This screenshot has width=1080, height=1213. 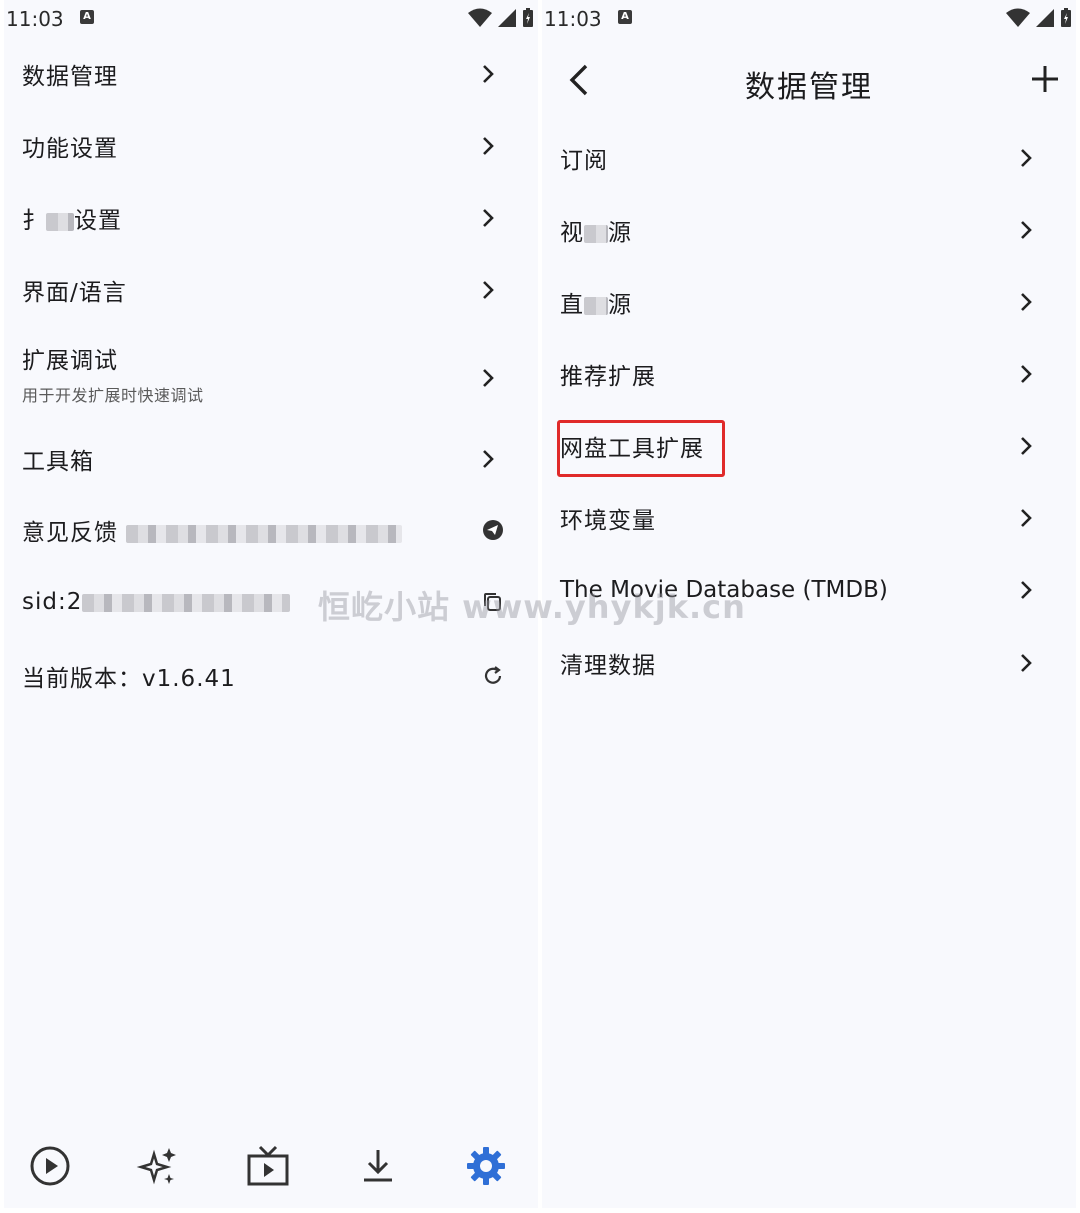 What do you see at coordinates (1045, 79) in the screenshot?
I see `add-icon` at bounding box center [1045, 79].